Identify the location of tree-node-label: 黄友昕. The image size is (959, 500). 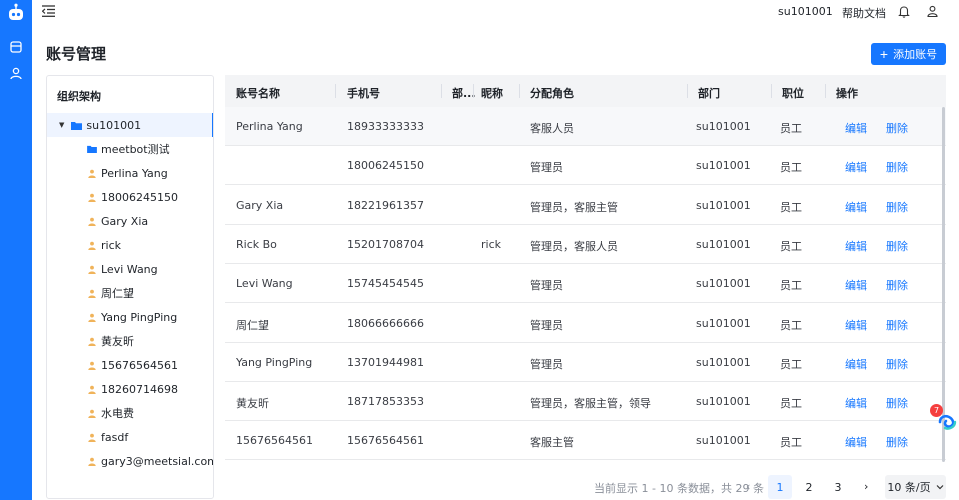
(117, 341).